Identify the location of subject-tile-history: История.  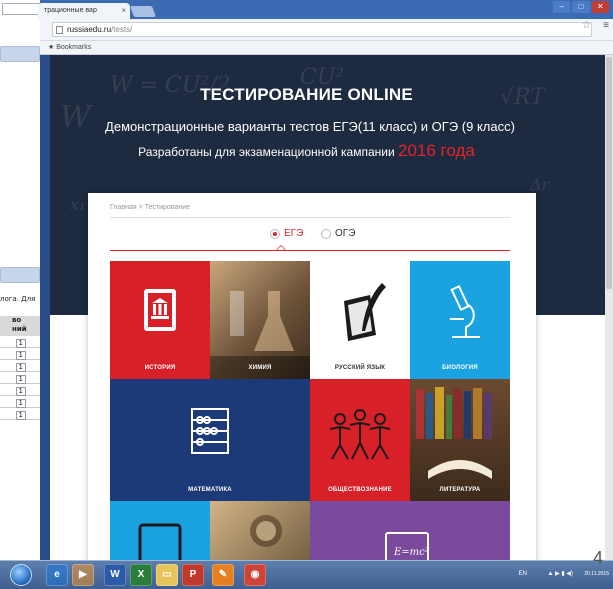
(160, 320).